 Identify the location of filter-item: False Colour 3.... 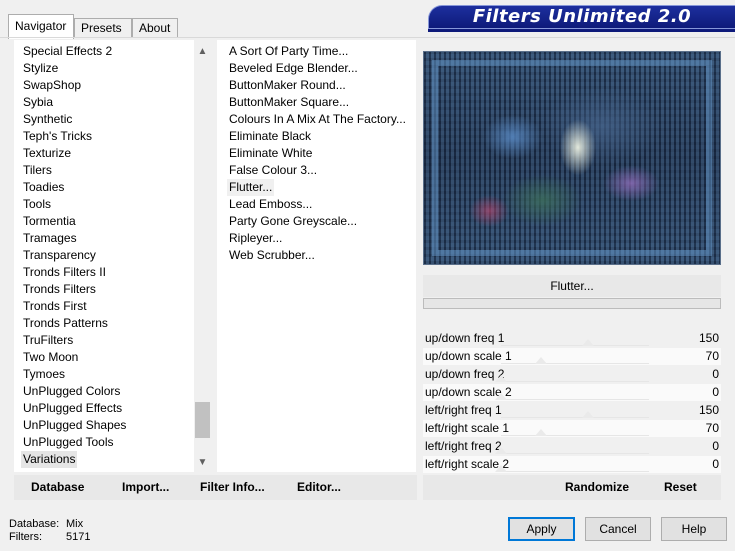
(273, 170).